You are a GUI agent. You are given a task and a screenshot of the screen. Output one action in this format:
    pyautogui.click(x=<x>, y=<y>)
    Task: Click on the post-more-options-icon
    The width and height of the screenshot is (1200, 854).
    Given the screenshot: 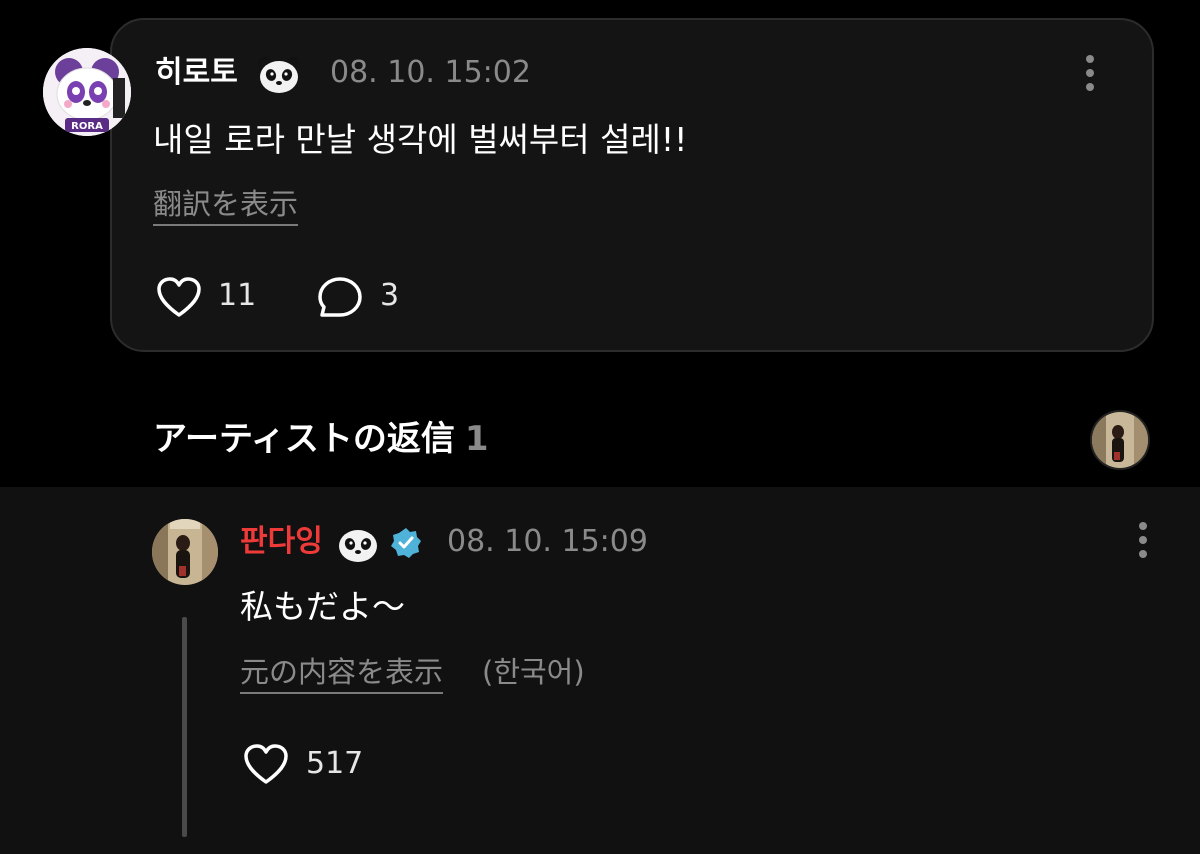 What is the action you would take?
    pyautogui.click(x=1090, y=75)
    